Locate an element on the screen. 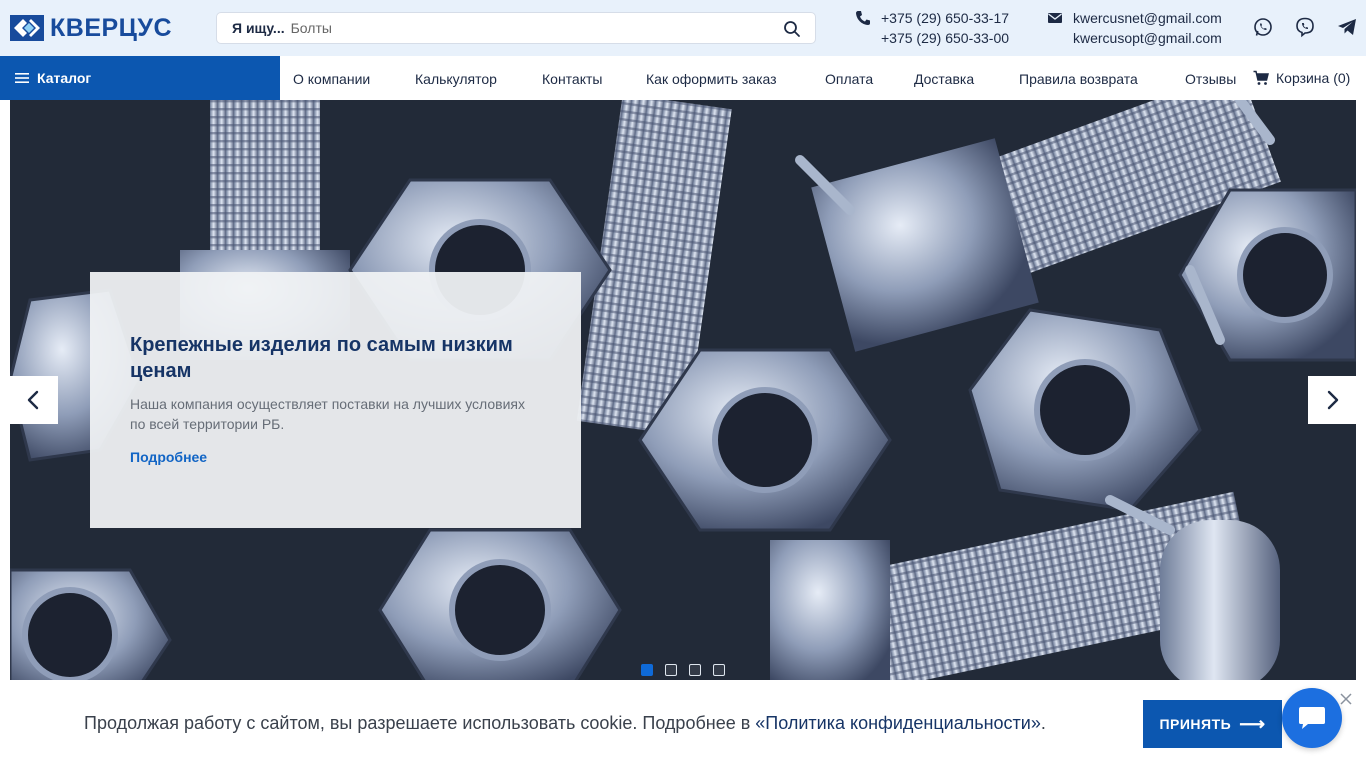 This screenshot has height=768, width=1366. logo-text: КВЕРЦУС is located at coordinates (111, 28).